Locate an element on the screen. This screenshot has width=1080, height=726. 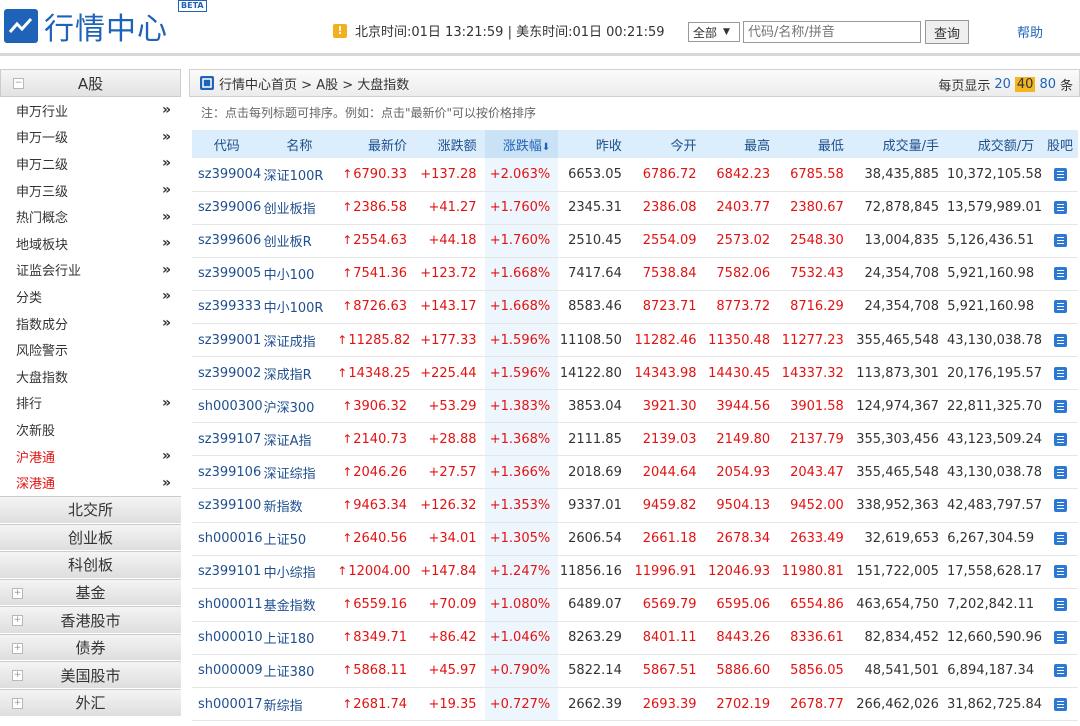
sidebar-section: + 美国股市 is located at coordinates (90, 675).